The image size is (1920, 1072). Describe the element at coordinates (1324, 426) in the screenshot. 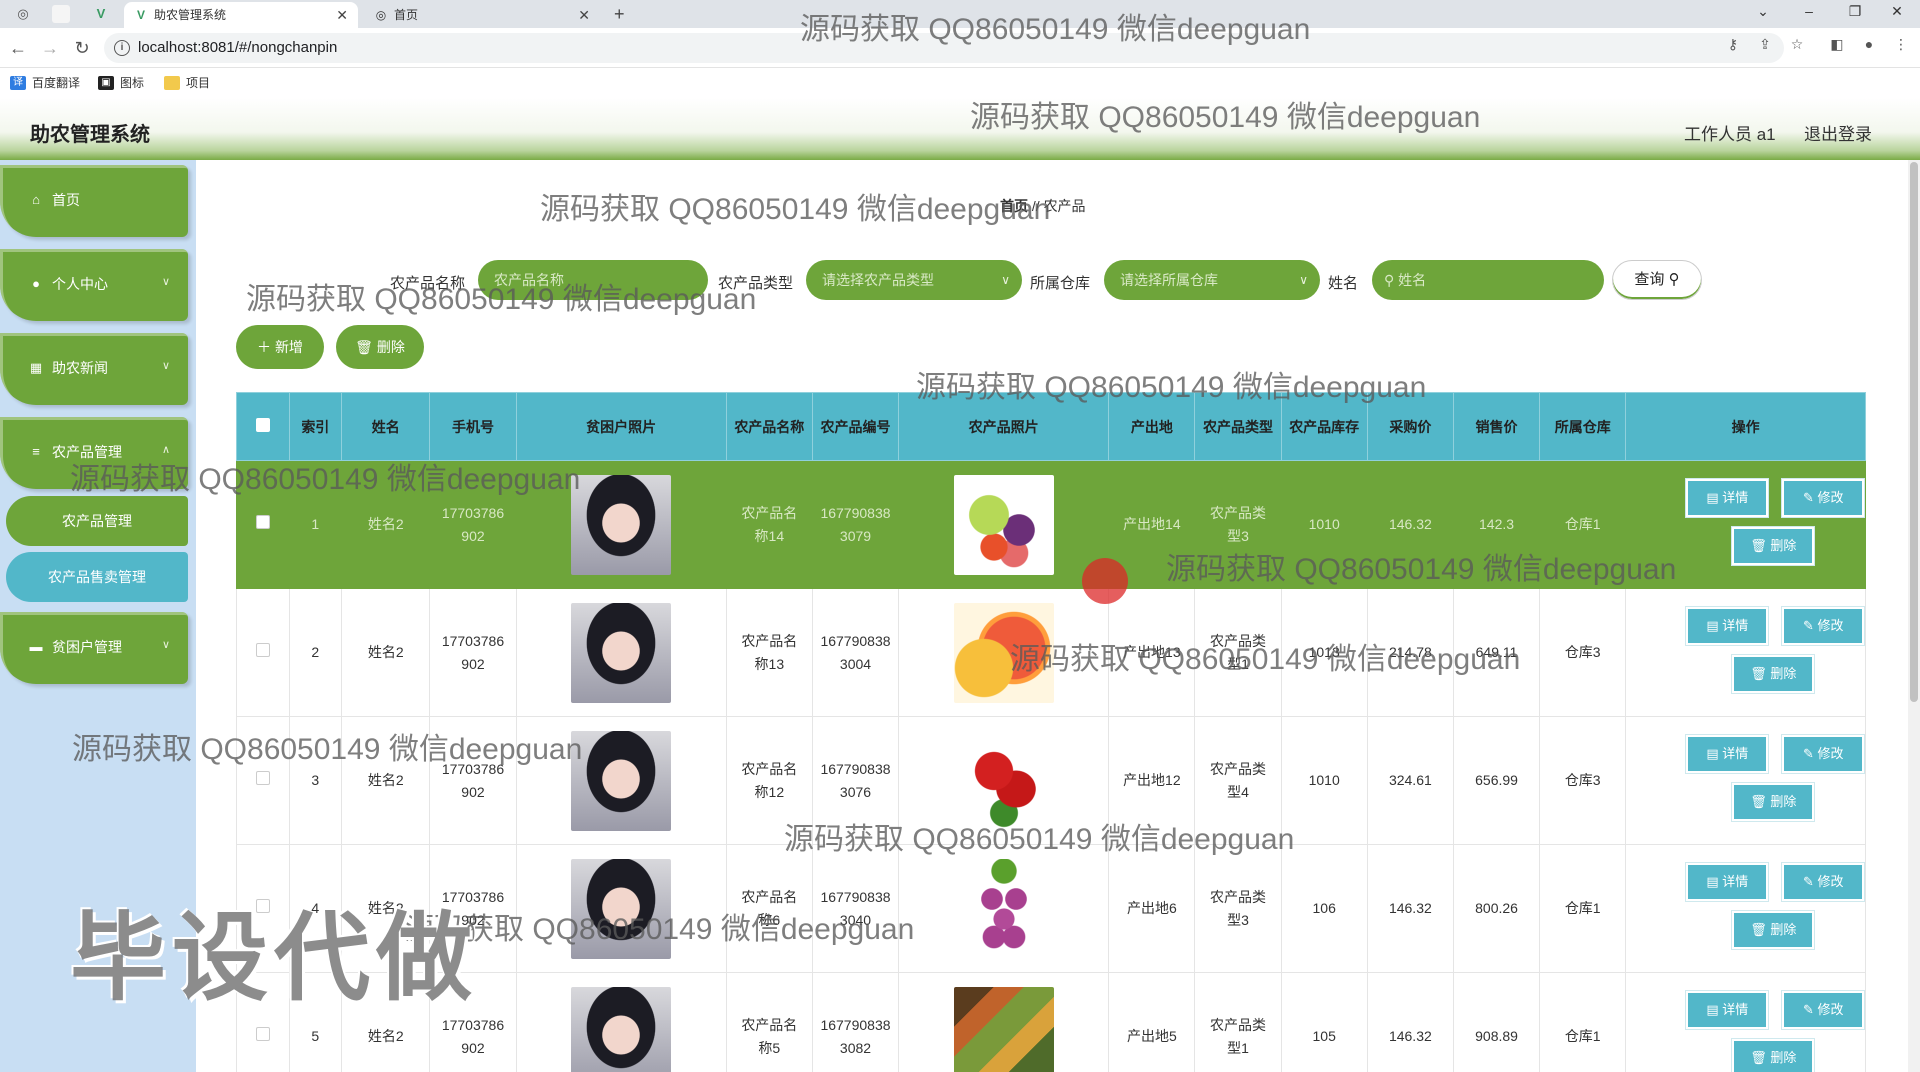

I see `header-stock: 农产品库存` at that location.